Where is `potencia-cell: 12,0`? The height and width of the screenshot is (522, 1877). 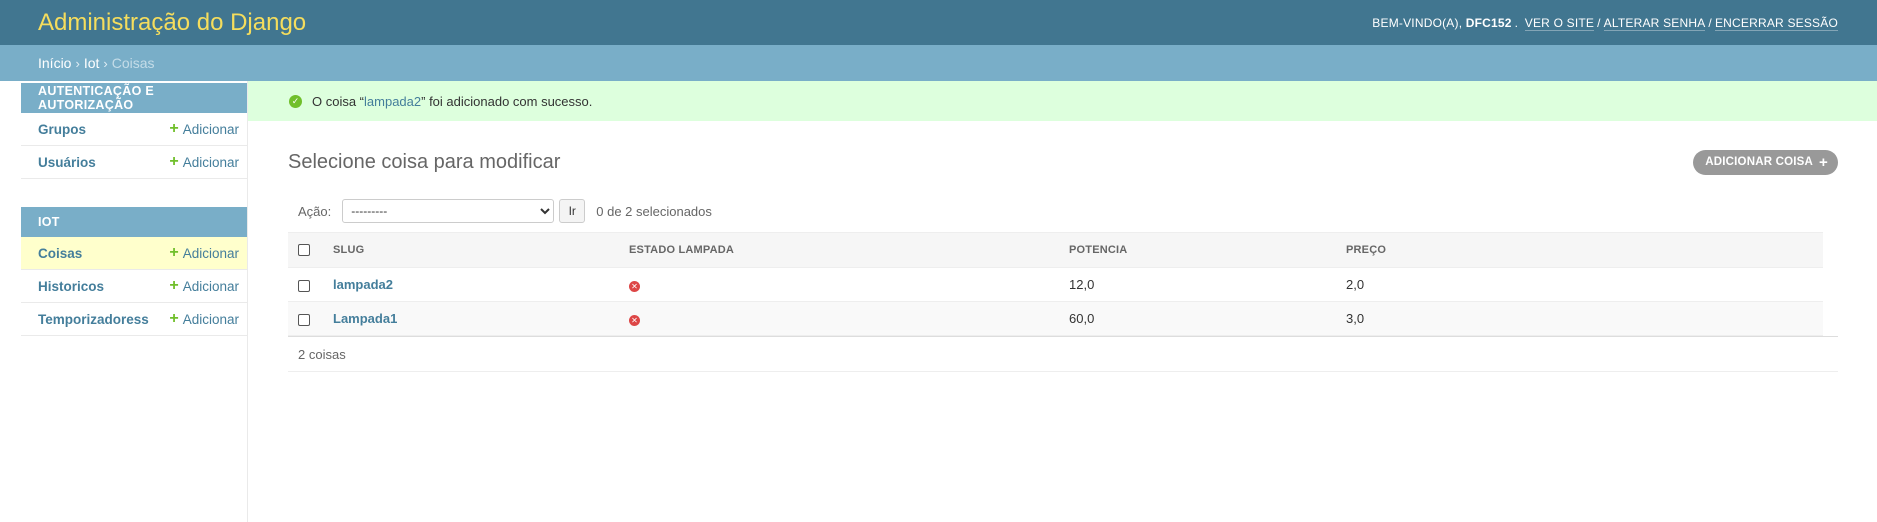
potencia-cell: 12,0 is located at coordinates (1207, 284).